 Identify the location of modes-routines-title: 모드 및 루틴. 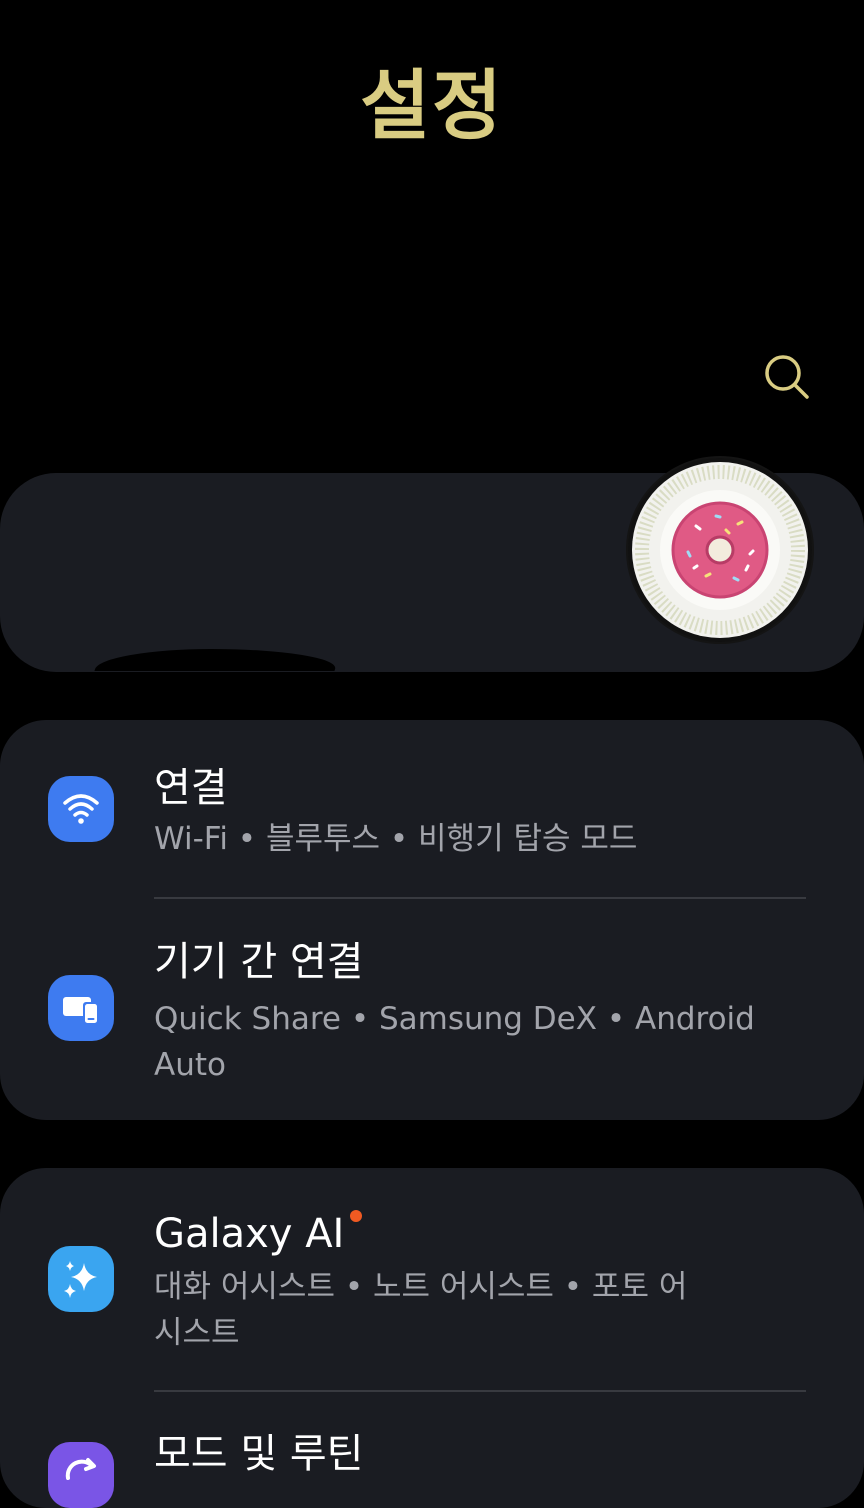
(259, 1454).